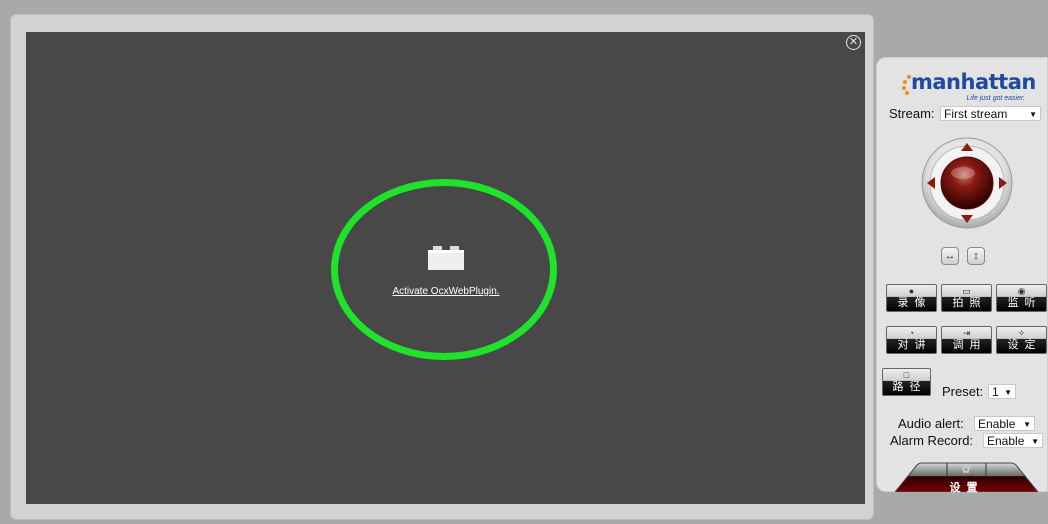  I want to click on logo-tagline: Life just got easier., so click(996, 98).